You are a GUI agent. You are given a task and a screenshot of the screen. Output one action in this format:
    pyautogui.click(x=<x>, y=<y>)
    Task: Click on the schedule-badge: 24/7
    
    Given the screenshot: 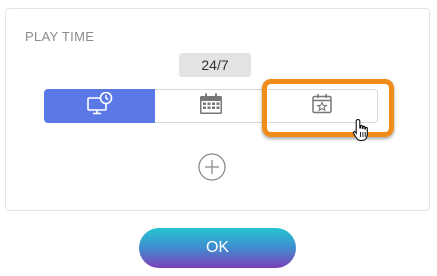 What is the action you would take?
    pyautogui.click(x=215, y=65)
    